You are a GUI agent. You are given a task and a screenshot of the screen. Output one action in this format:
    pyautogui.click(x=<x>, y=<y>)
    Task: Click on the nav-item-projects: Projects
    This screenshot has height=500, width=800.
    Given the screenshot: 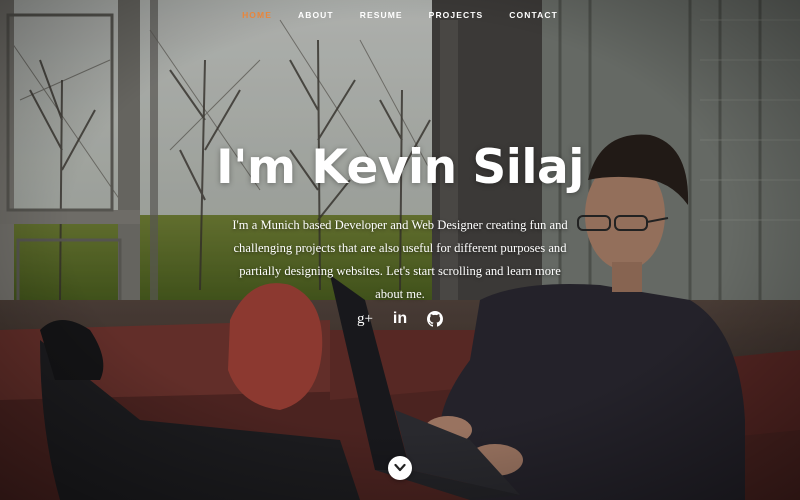 What is the action you would take?
    pyautogui.click(x=456, y=15)
    